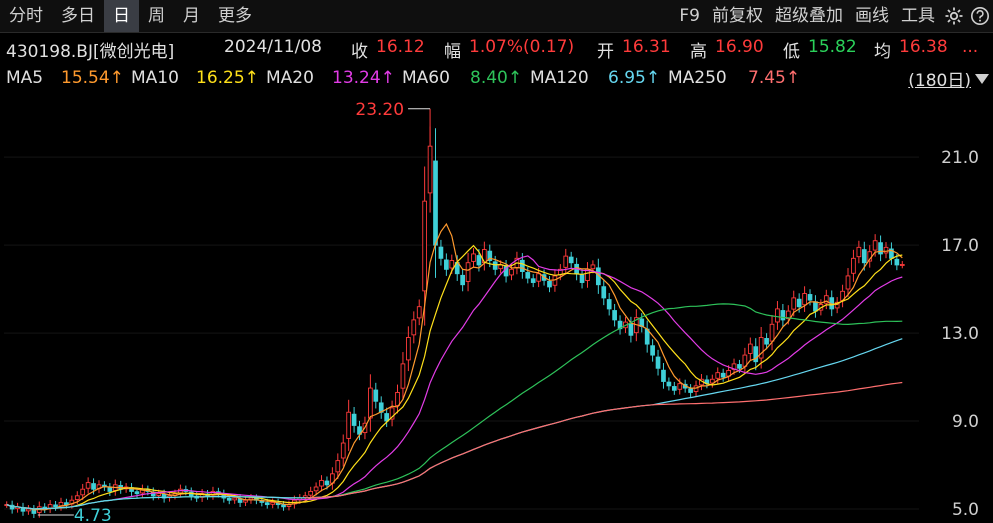 This screenshot has height=523, width=993. What do you see at coordinates (954, 16) in the screenshot?
I see `gear-icon` at bounding box center [954, 16].